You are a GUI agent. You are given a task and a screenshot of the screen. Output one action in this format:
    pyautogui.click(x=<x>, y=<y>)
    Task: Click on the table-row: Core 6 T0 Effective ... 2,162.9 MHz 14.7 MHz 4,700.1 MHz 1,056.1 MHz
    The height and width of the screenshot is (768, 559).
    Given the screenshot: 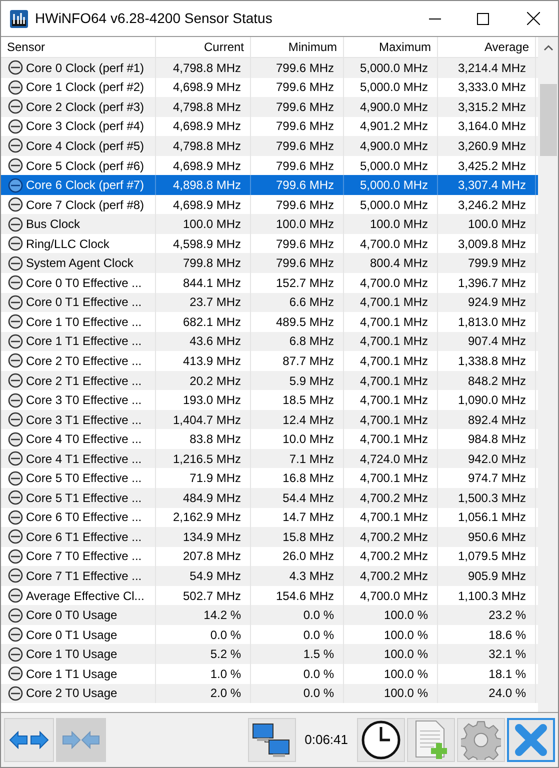 What is the action you would take?
    pyautogui.click(x=269, y=518)
    